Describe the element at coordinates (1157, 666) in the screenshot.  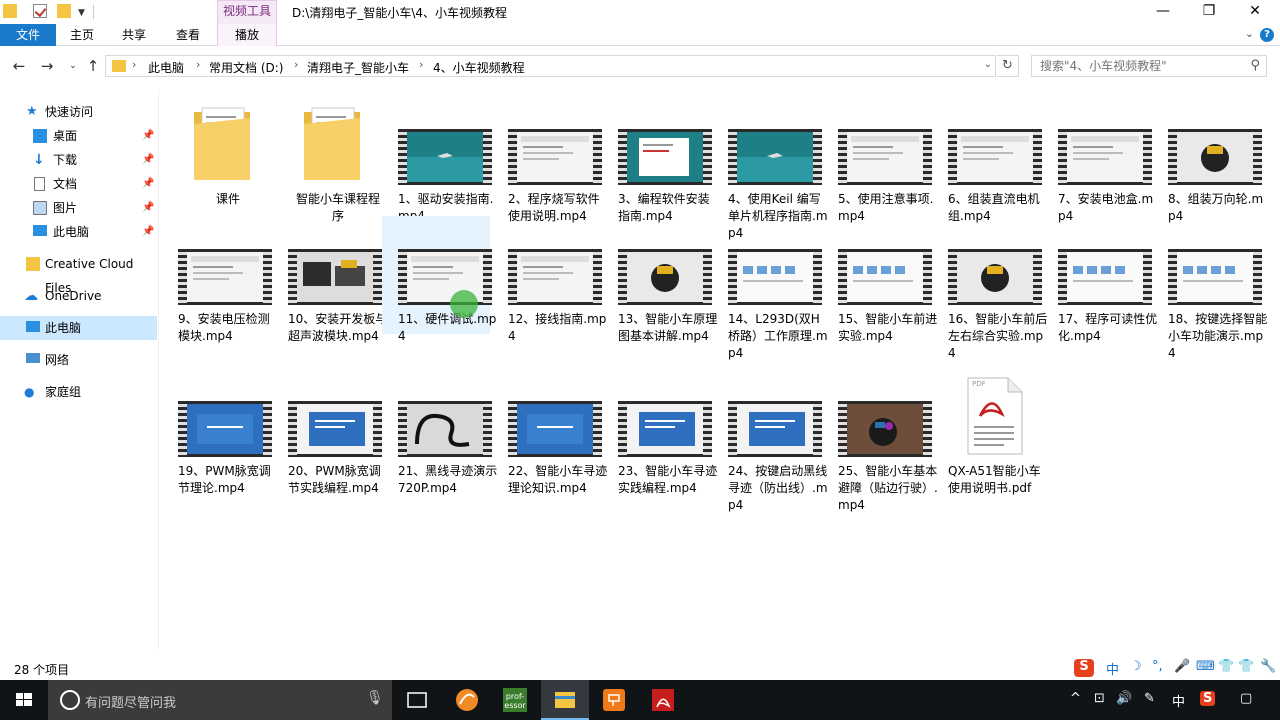
I see `punctuation-icon: °,` at that location.